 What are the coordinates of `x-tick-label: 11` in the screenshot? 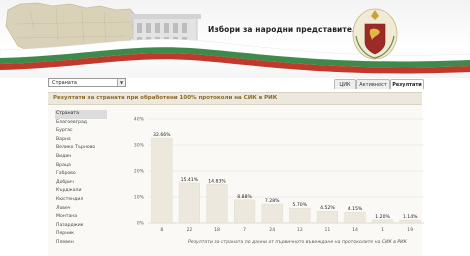 It's located at (327, 230).